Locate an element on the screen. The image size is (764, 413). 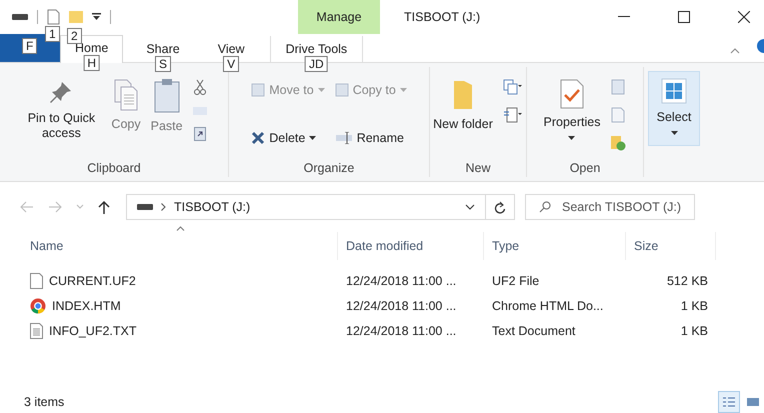
ribbon-button: Pin to Quick access is located at coordinates (61, 110).